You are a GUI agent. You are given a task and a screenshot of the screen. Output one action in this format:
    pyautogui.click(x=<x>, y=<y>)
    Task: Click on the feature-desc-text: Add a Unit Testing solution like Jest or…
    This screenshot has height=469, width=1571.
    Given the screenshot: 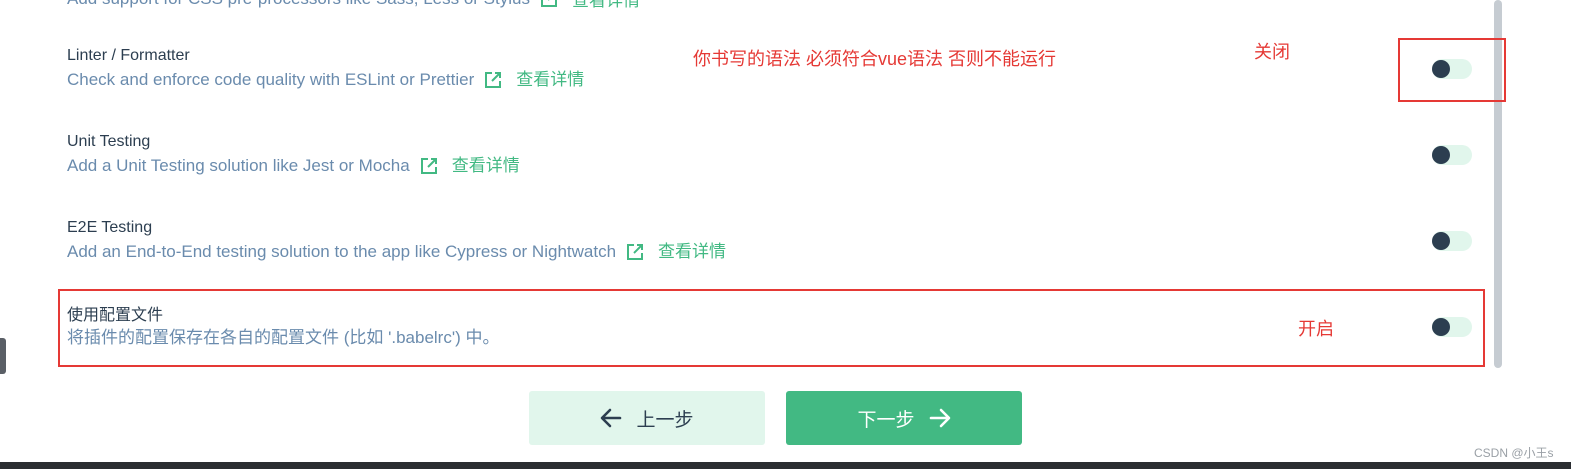 What is the action you would take?
    pyautogui.click(x=238, y=165)
    